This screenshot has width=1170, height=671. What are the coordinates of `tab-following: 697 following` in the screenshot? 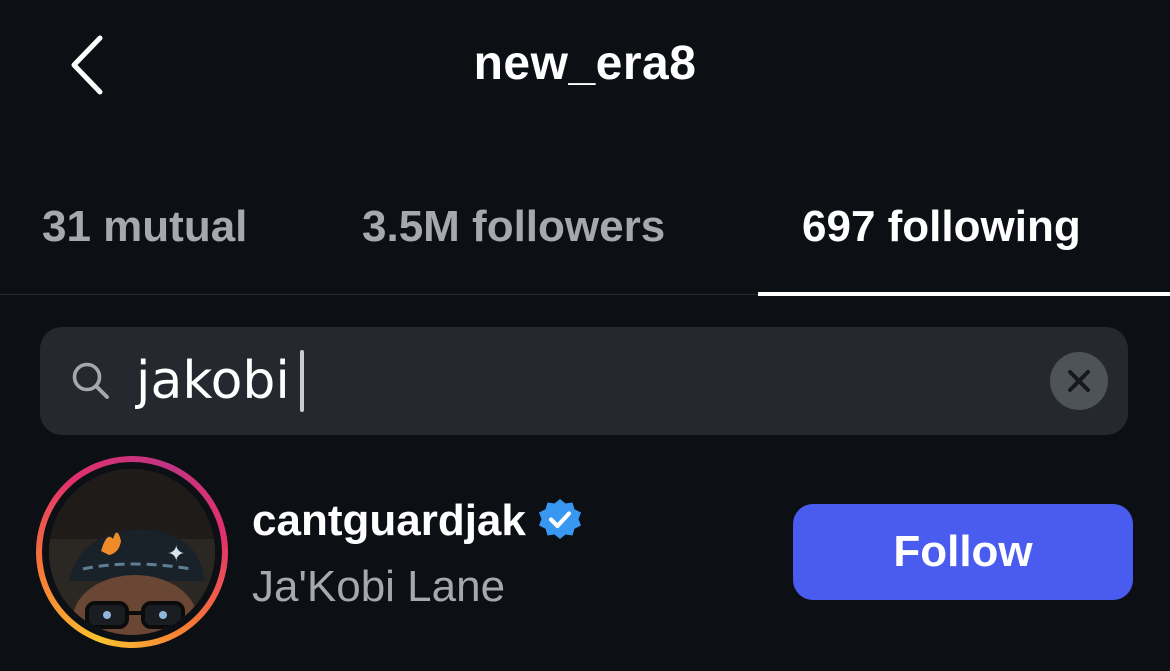 It's located at (941, 227).